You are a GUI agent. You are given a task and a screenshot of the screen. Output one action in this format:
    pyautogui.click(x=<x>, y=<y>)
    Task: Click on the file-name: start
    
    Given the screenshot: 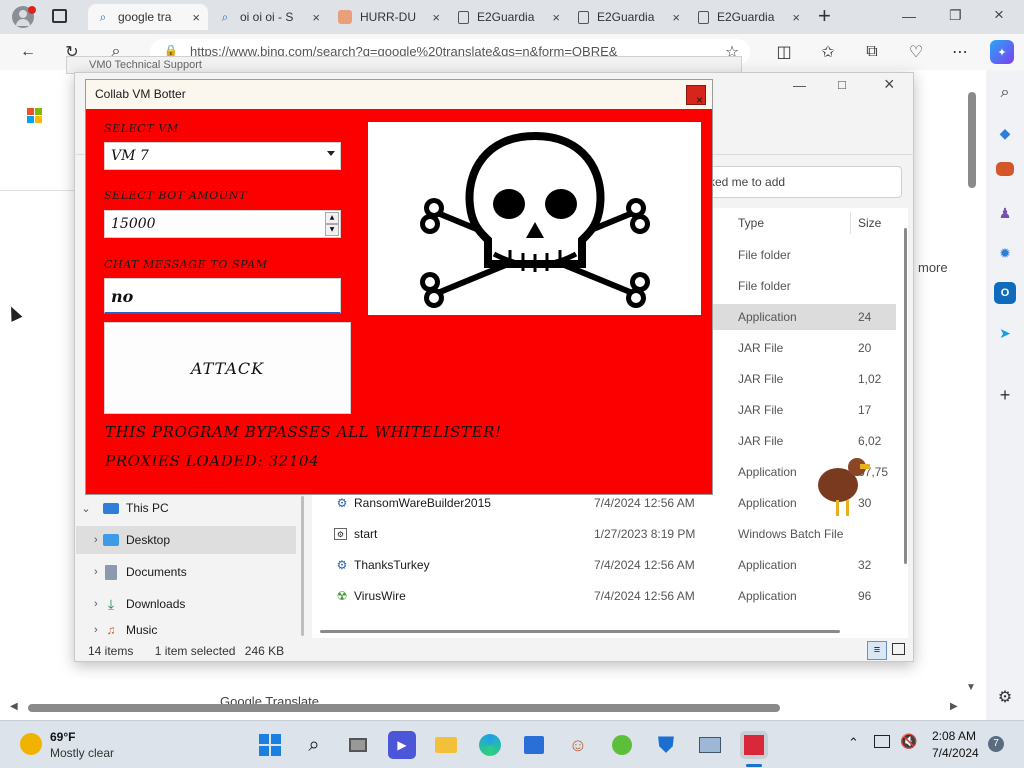 What is the action you would take?
    pyautogui.click(x=366, y=534)
    